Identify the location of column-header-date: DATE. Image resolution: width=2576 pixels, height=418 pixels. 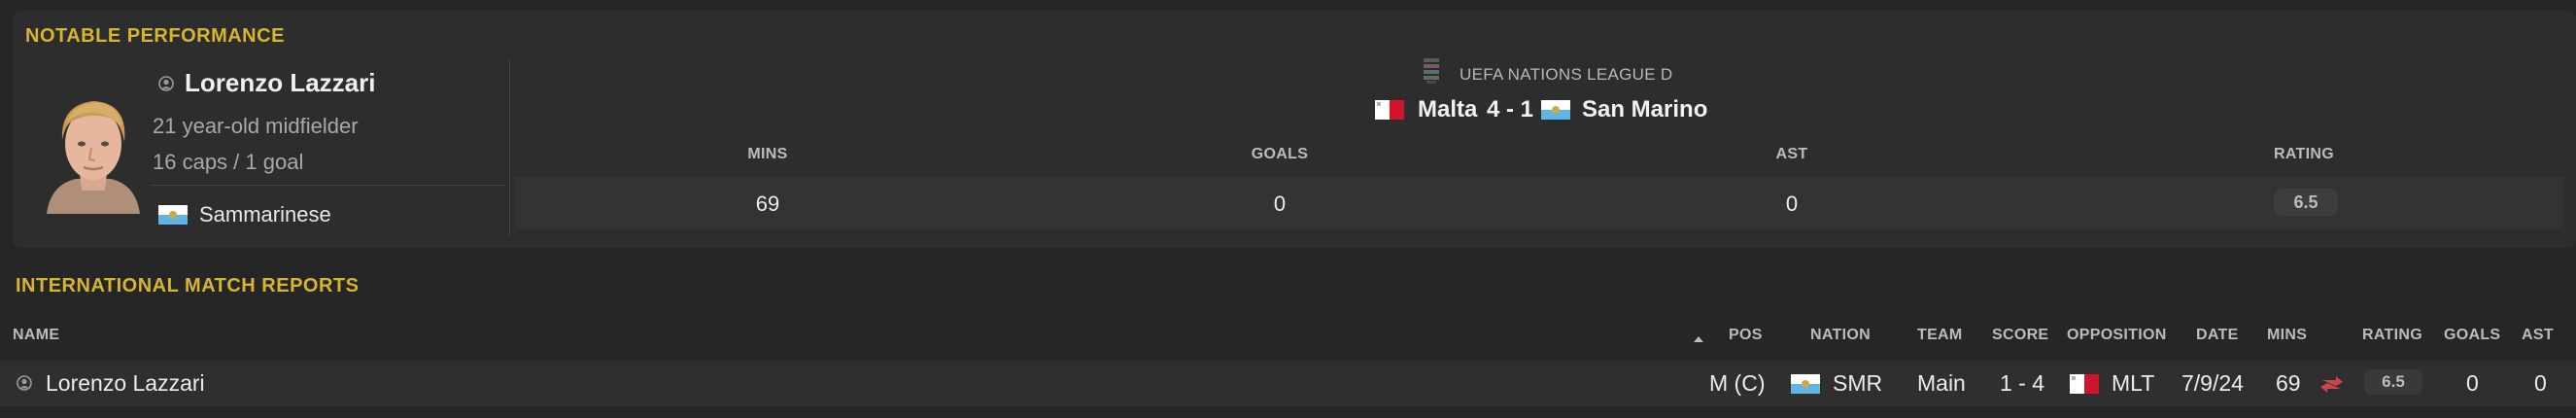
(2217, 335).